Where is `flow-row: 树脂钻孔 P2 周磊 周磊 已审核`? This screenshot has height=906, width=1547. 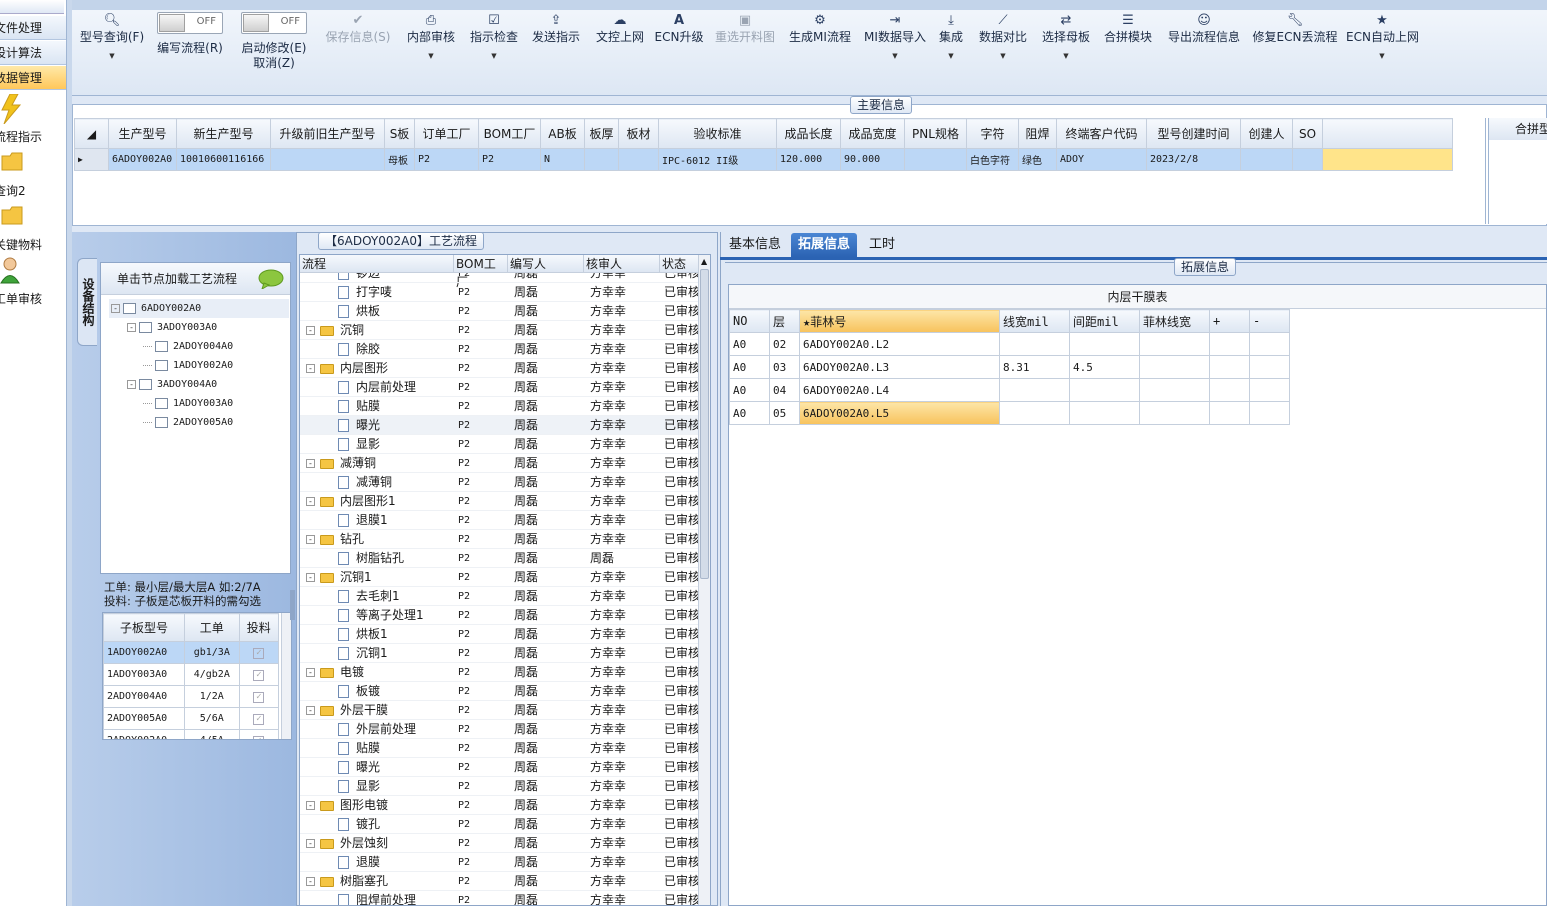
flow-row: 树脂钻孔 P2 周磊 周磊 已审核 is located at coordinates (499, 558).